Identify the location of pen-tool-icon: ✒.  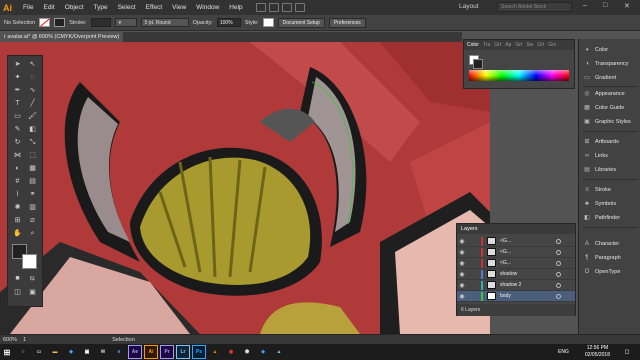
(17, 91).